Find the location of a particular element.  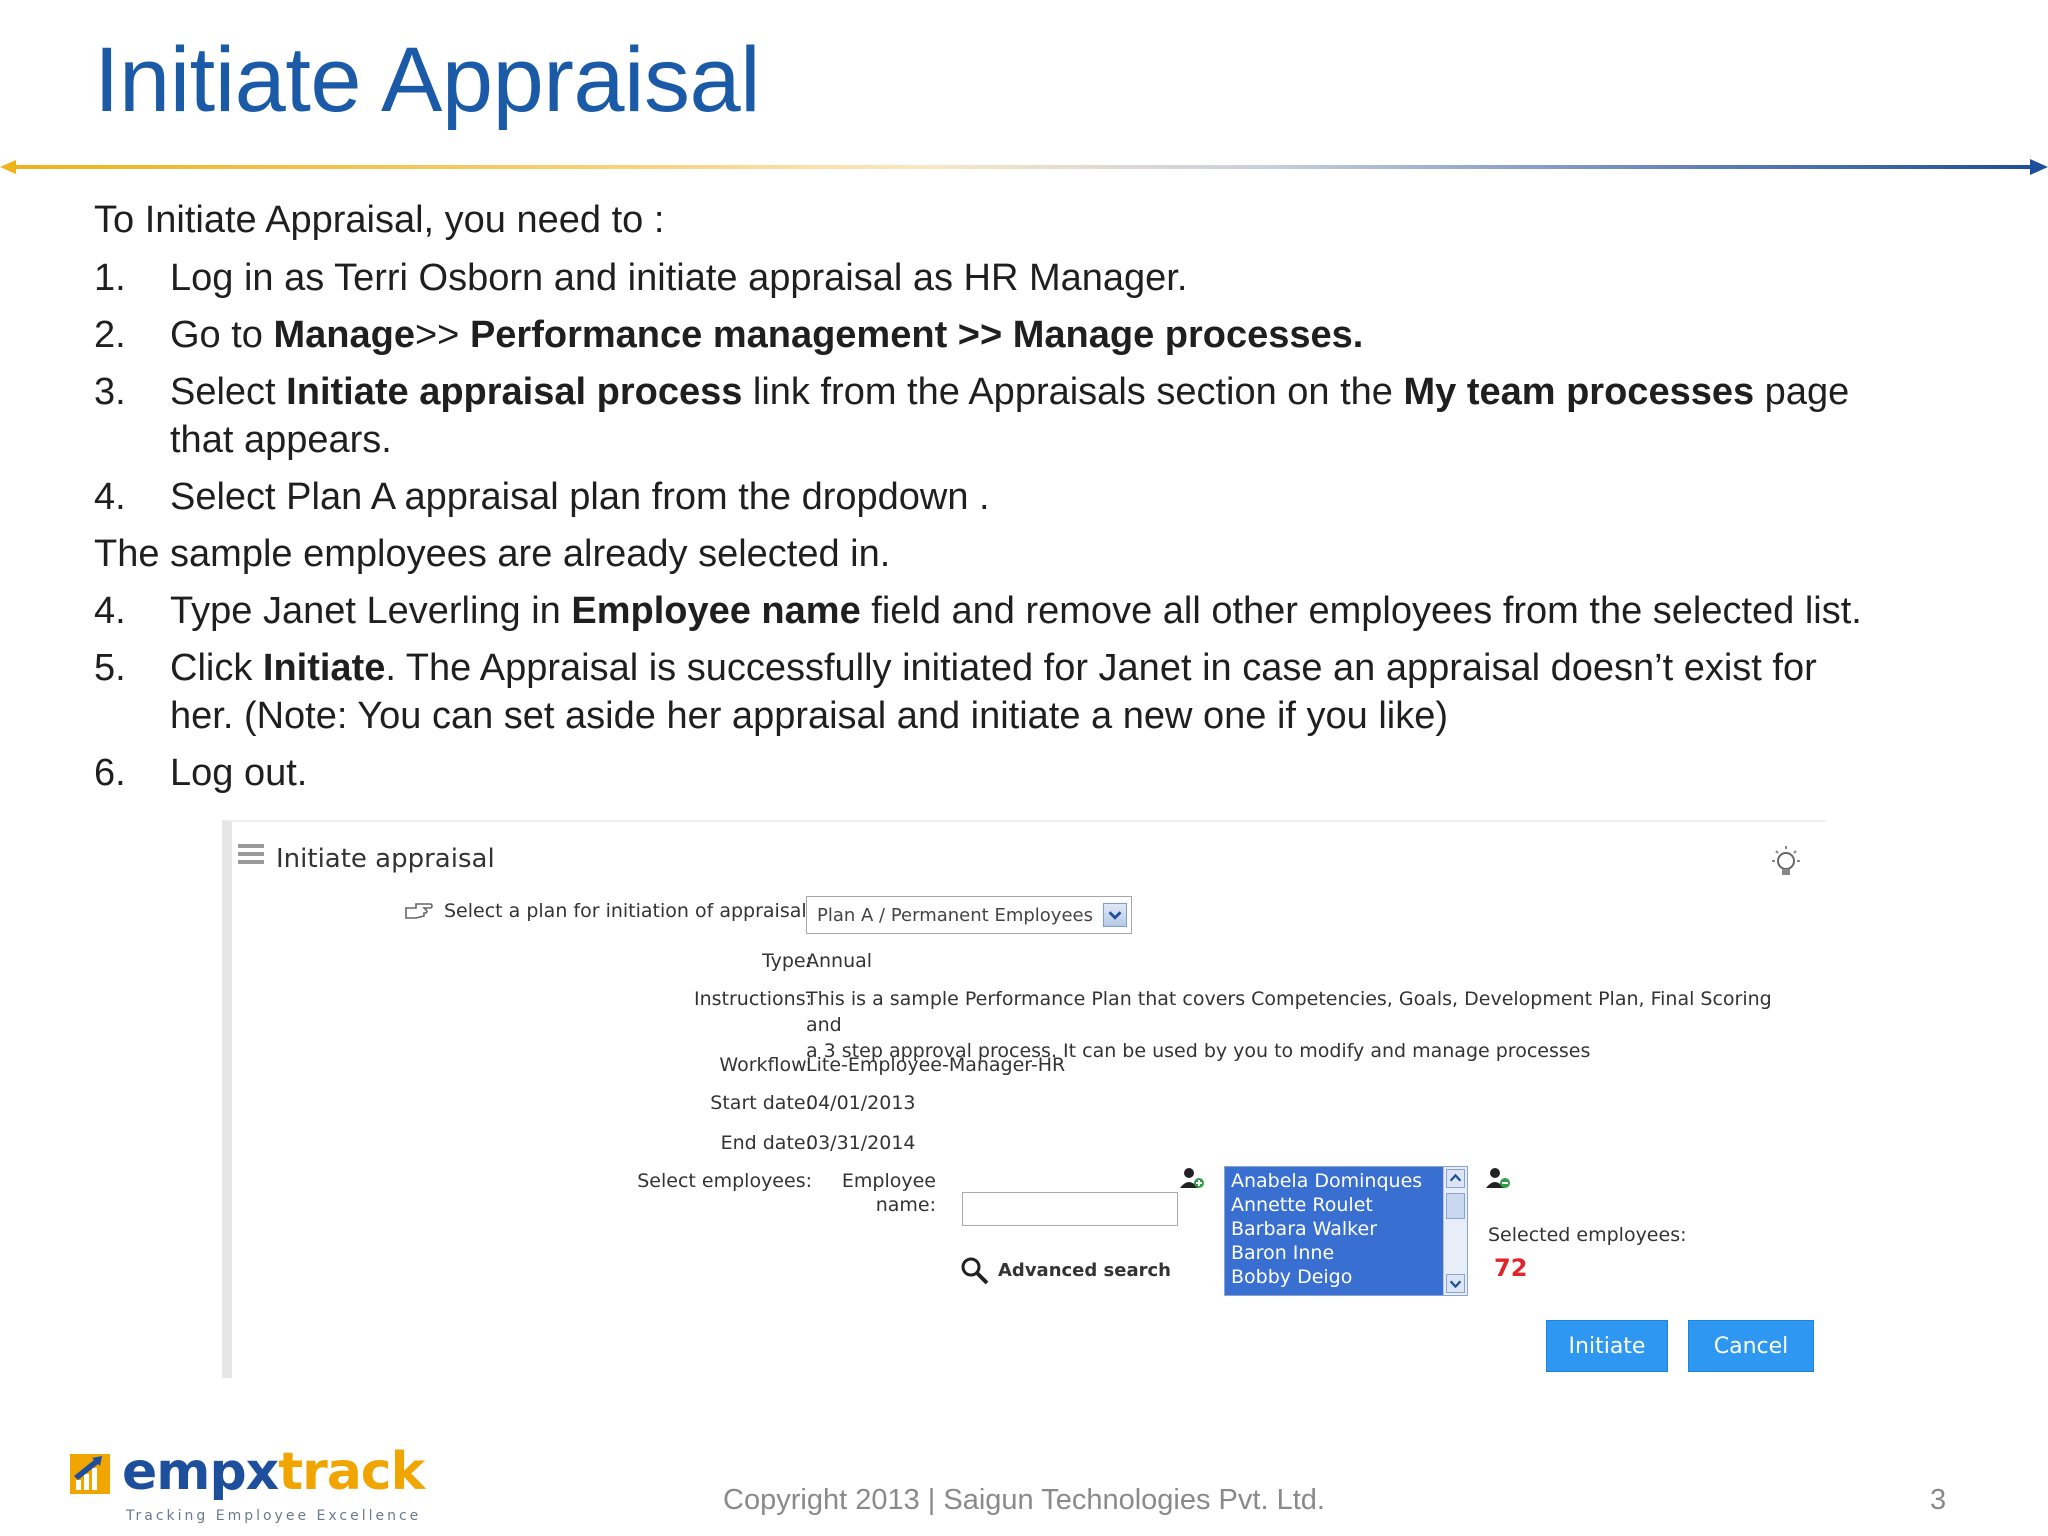

scroll-thumb is located at coordinates (1455, 1206).